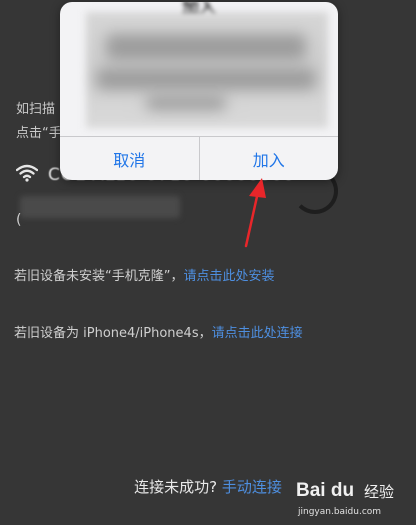  I want to click on paren-fragment: (, so click(19, 220).